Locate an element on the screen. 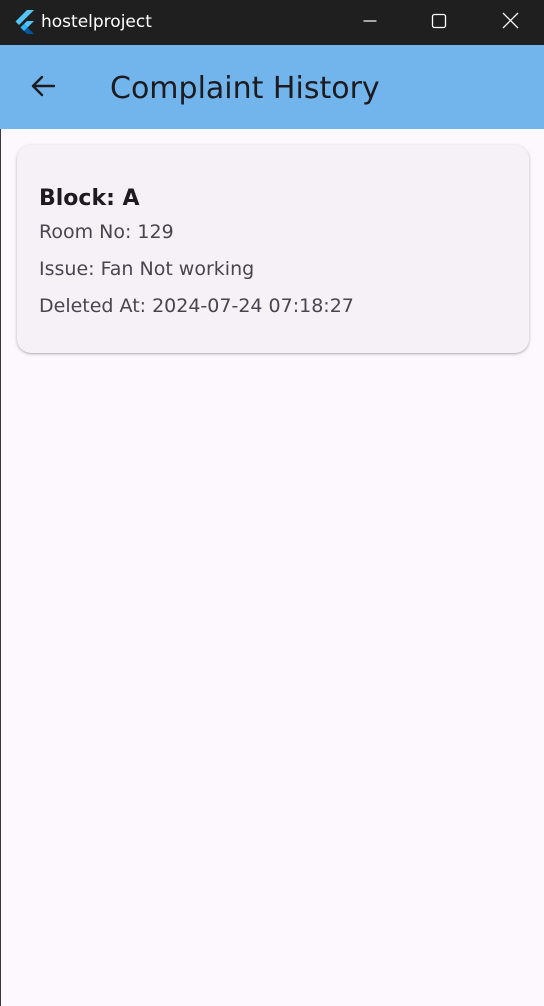  complaint-issue: Issue: Fan Not working is located at coordinates (147, 269).